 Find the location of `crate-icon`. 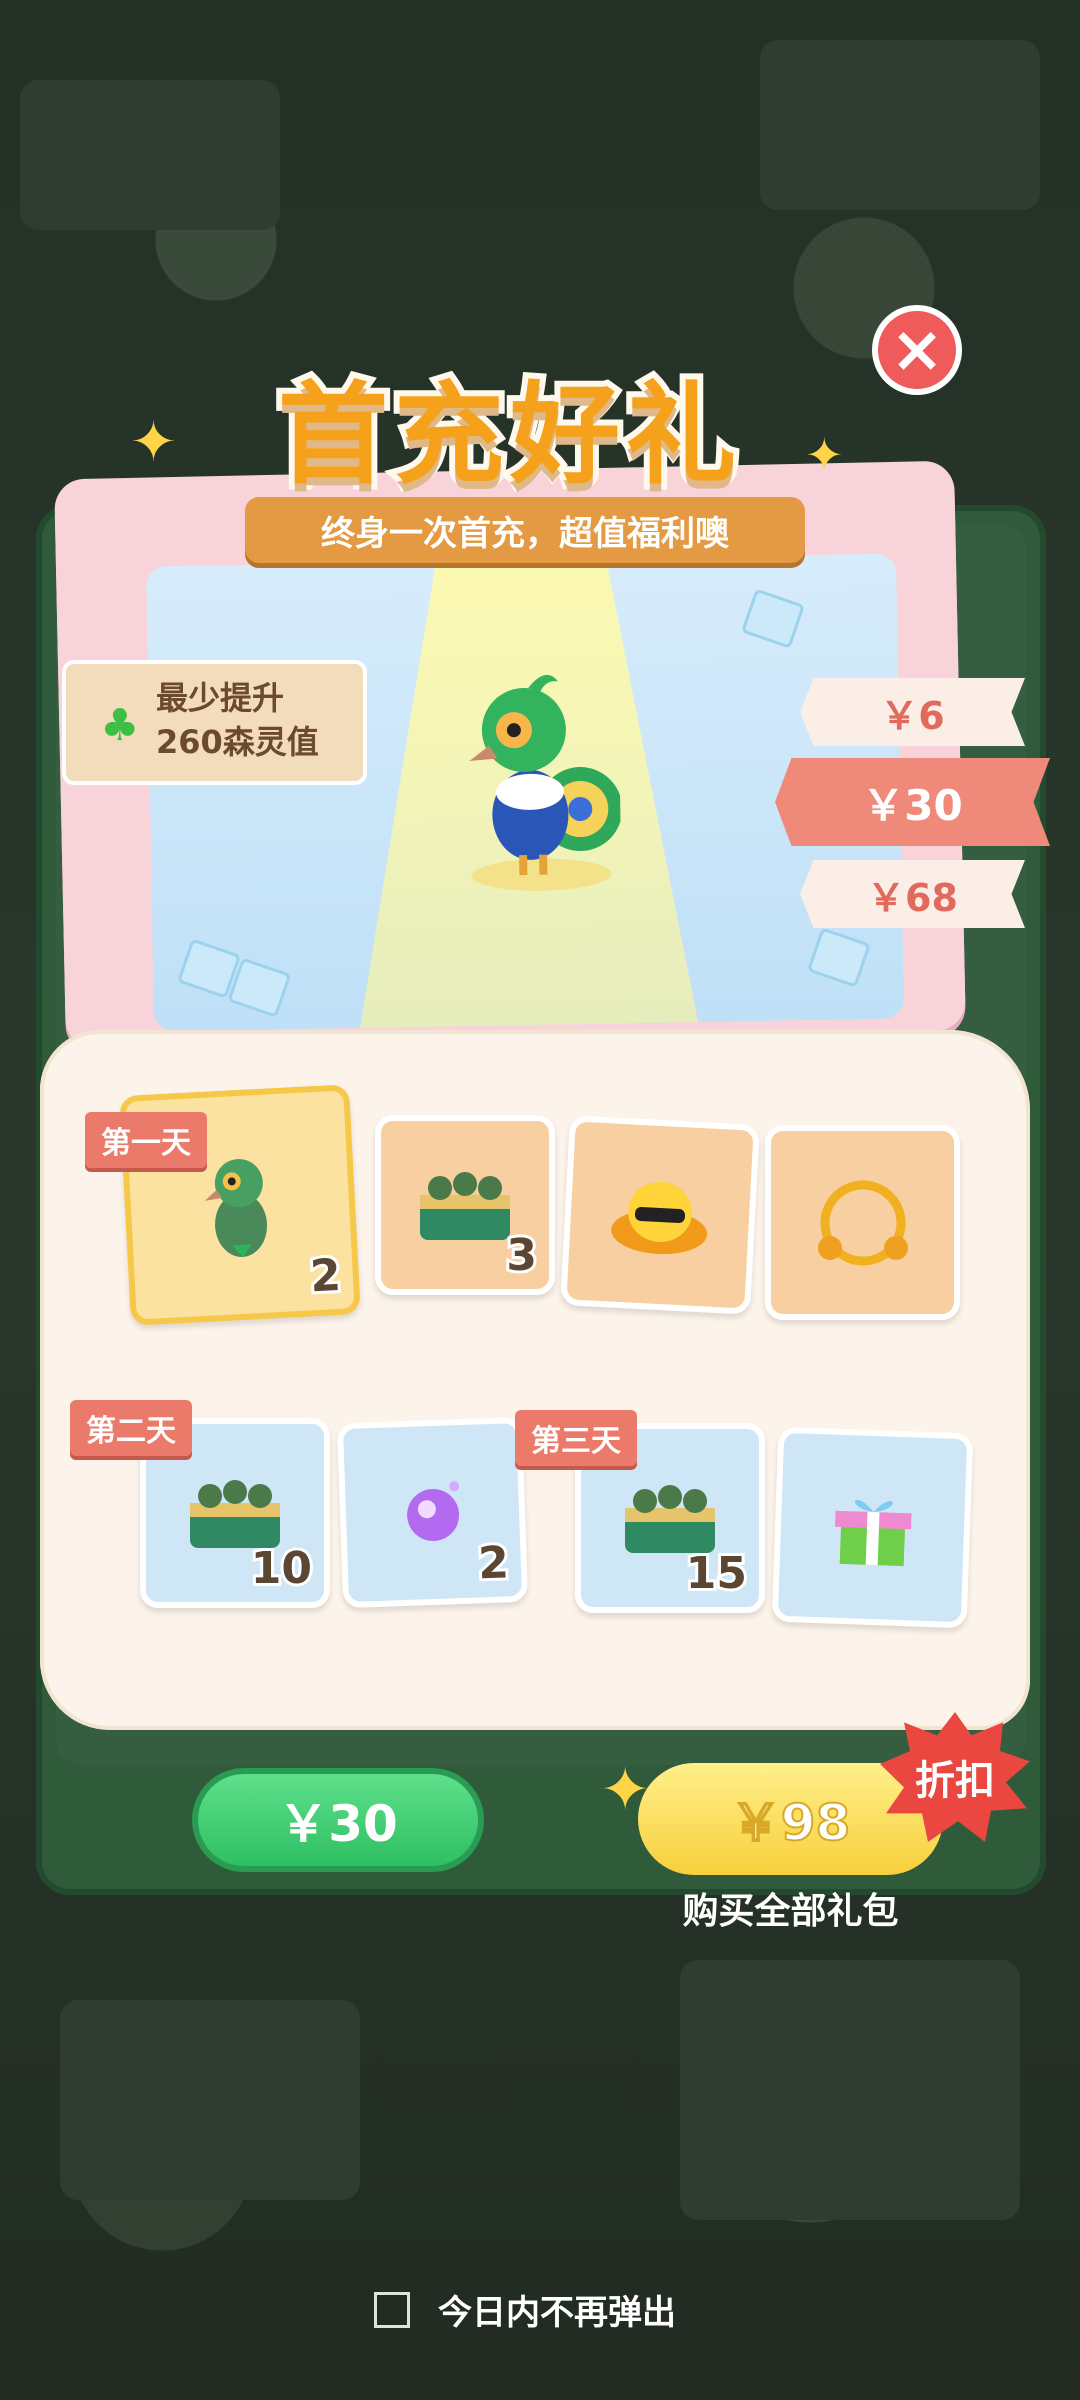

crate-icon is located at coordinates (465, 1206).